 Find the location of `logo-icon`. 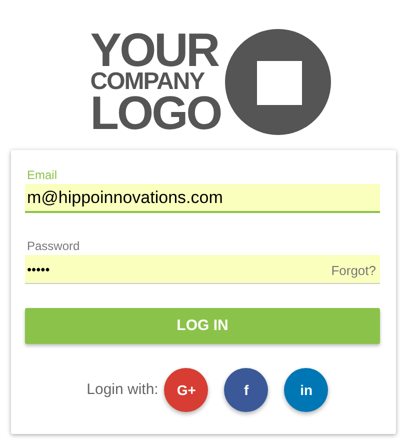

logo-icon is located at coordinates (277, 82).